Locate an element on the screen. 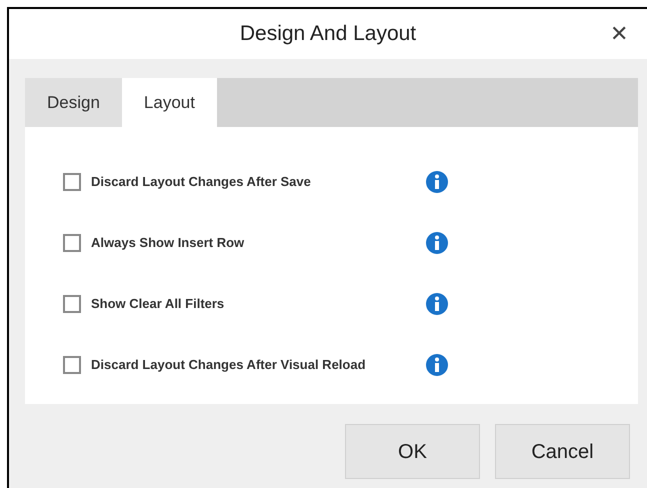  dialog-button: OK is located at coordinates (412, 451).